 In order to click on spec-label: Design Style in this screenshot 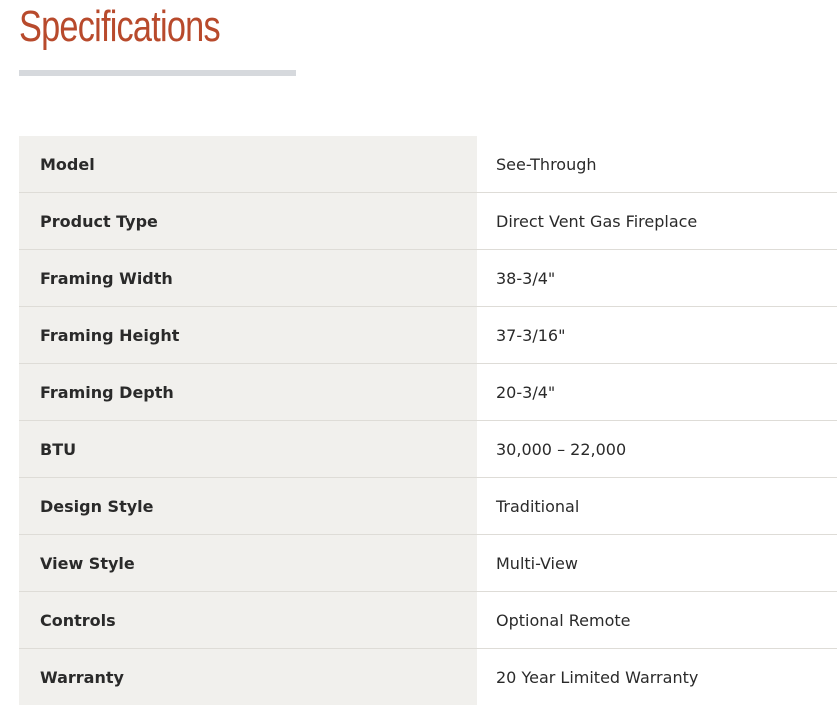, I will do `click(248, 506)`.